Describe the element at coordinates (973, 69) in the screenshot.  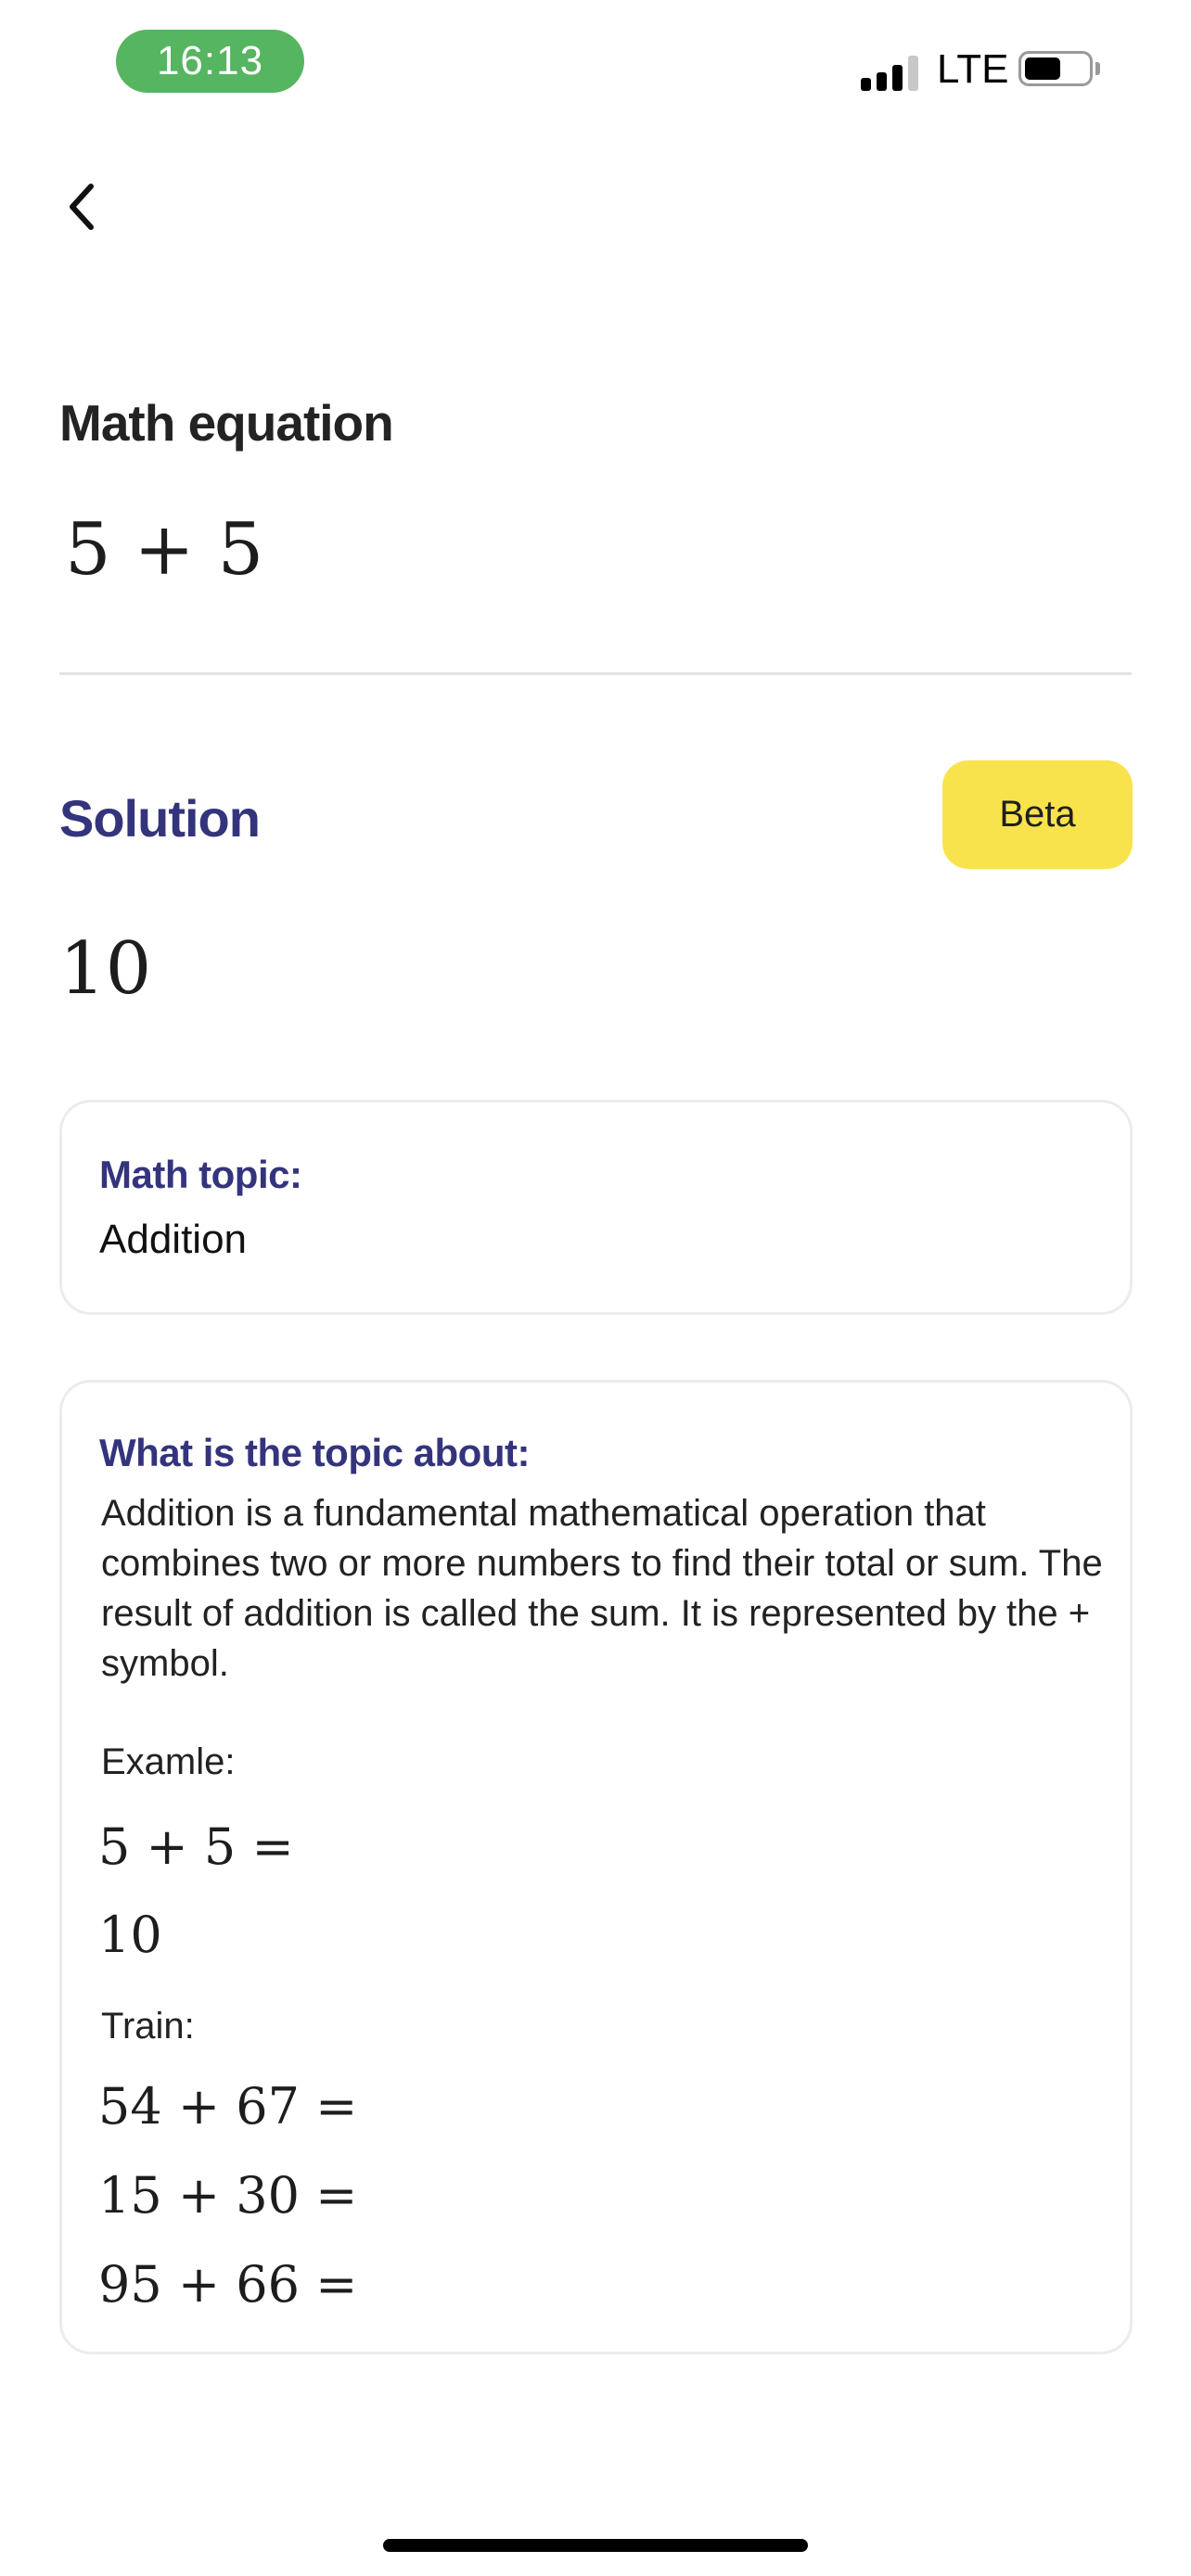
I see `network-type: LTE` at that location.